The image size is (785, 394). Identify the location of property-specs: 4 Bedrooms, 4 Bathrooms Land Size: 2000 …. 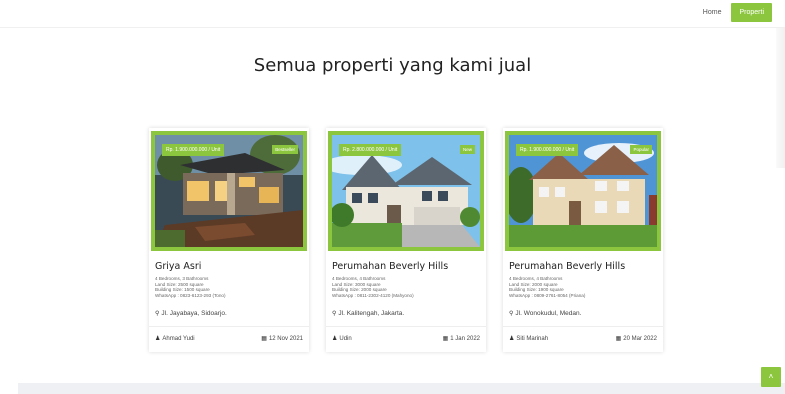
(547, 287).